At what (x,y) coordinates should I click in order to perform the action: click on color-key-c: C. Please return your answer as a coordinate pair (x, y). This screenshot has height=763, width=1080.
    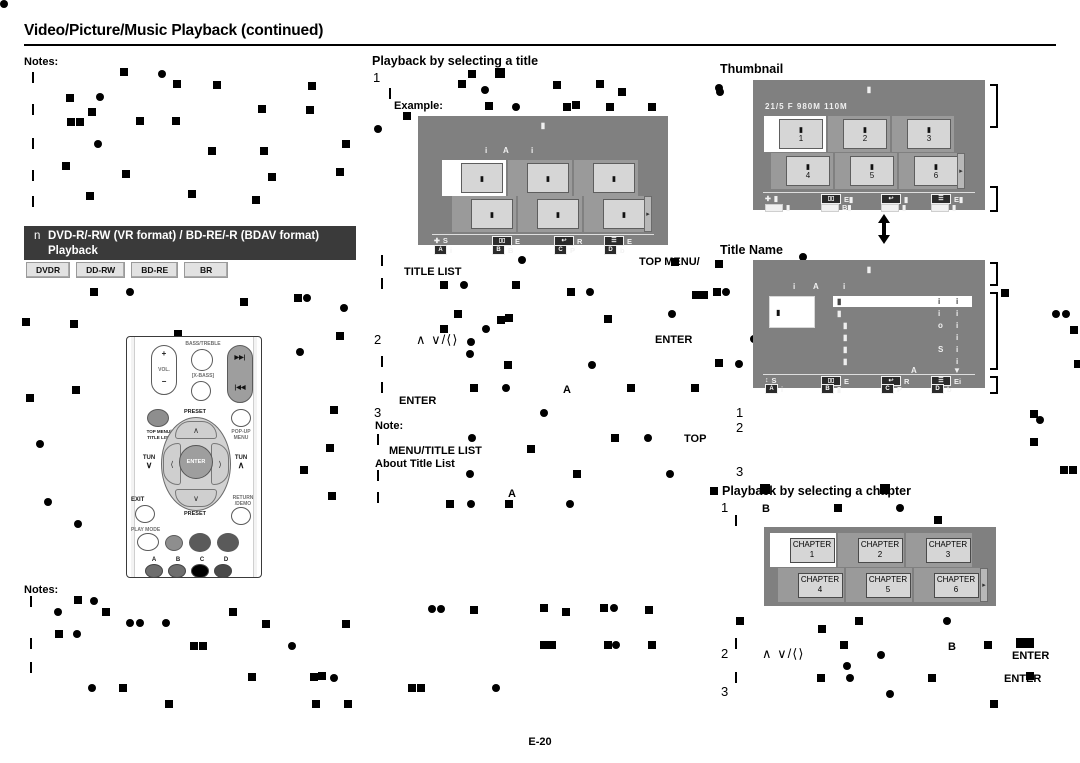
    Looking at the image, I should click on (560, 250).